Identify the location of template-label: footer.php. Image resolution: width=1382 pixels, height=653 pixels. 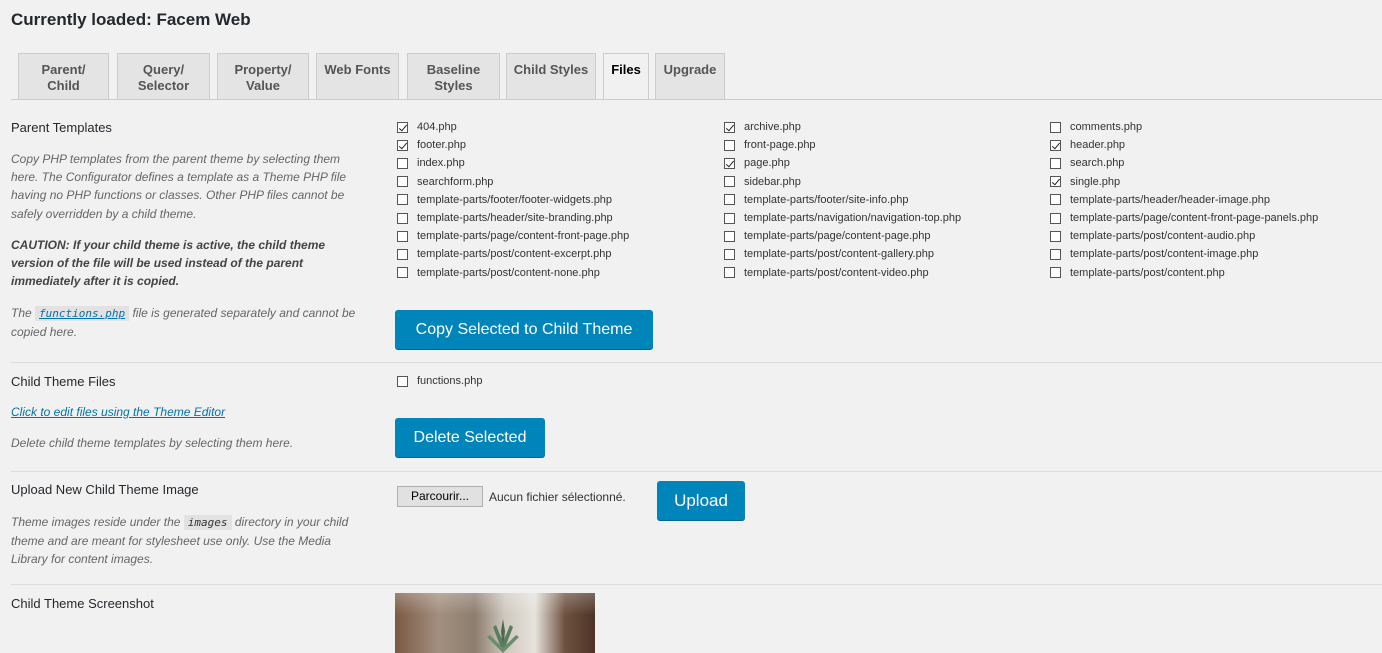
(441, 145).